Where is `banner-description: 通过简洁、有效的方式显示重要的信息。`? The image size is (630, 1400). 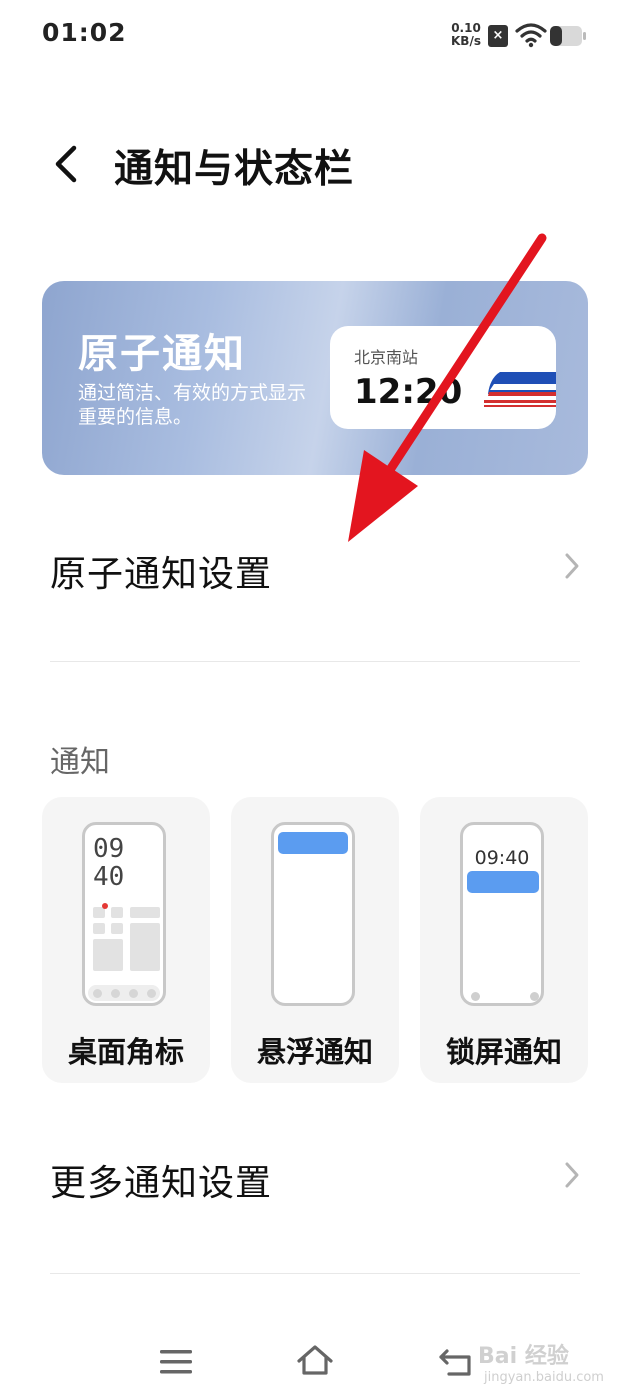 banner-description: 通过简洁、有效的方式显示重要的信息。 is located at coordinates (192, 405).